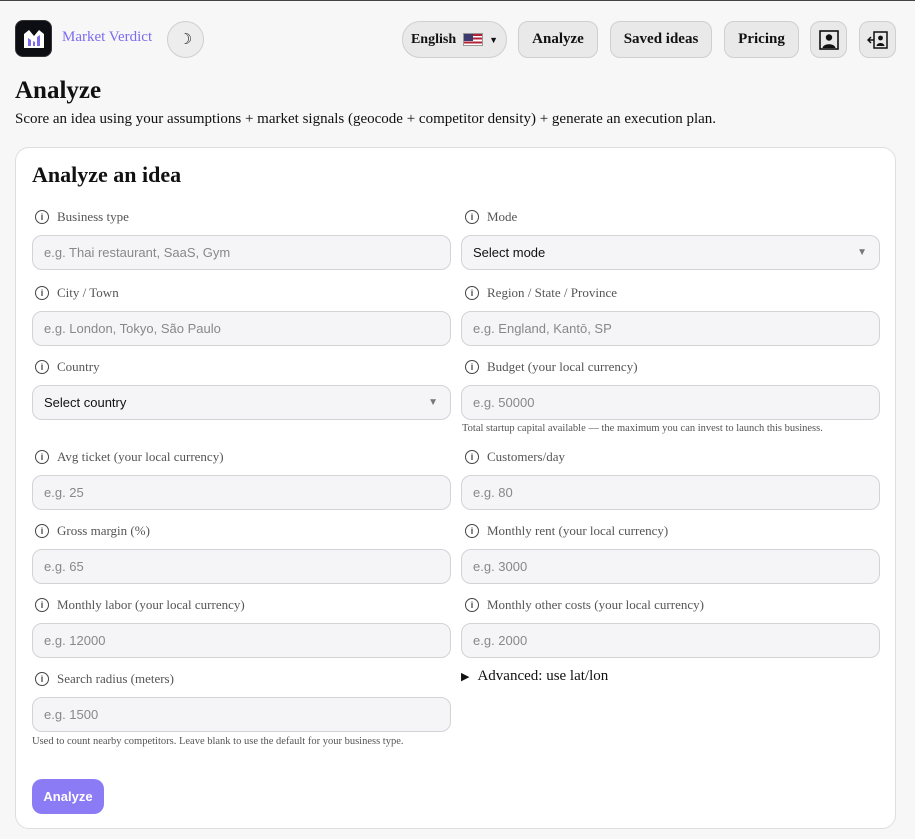 The height and width of the screenshot is (839, 915). I want to click on gross-margin-label: i Gross margin (%), so click(92, 531).